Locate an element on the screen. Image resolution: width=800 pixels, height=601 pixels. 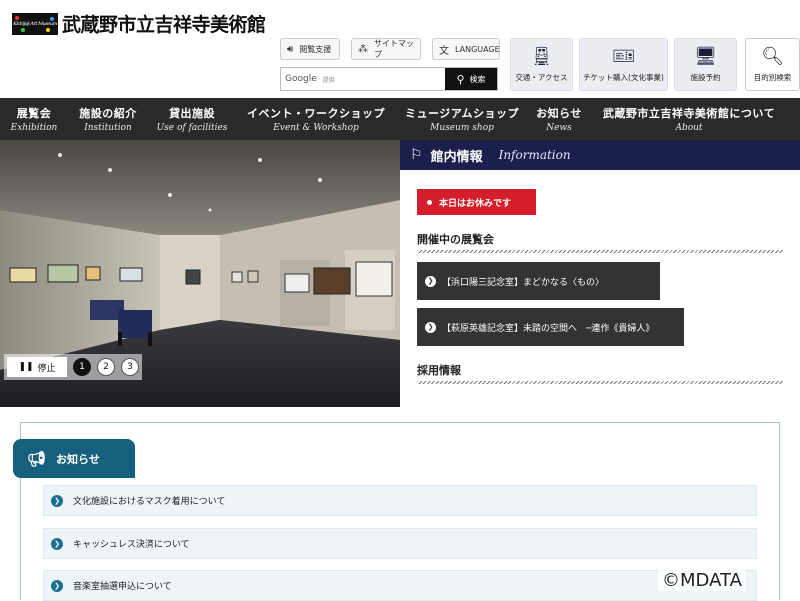
slider-controls: ❚❚ 停止 1 2 3 is located at coordinates (73, 367).